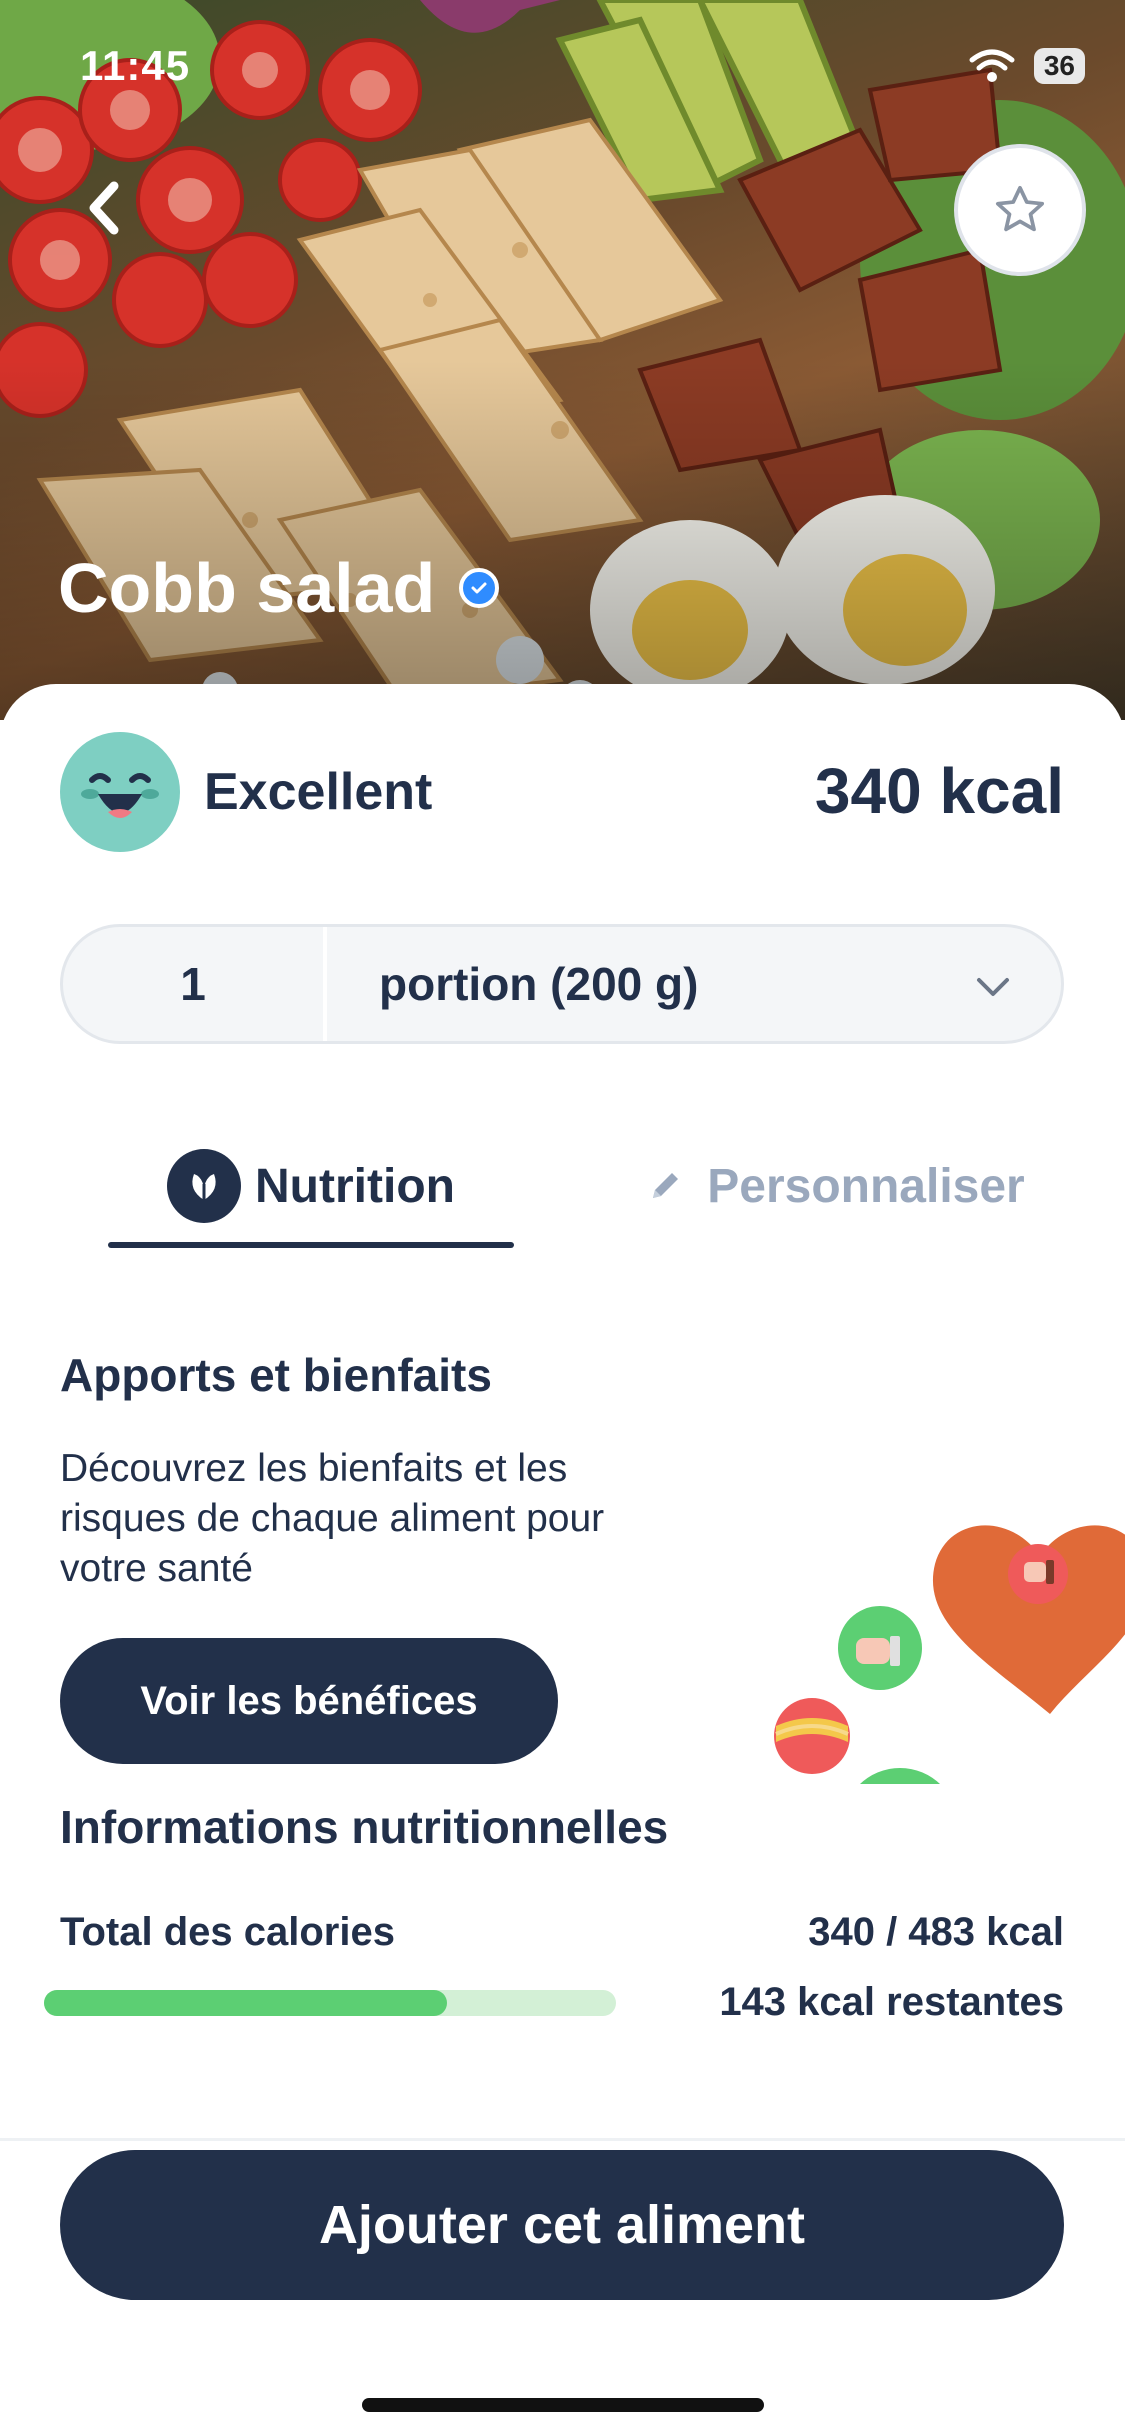 The height and width of the screenshot is (2436, 1125). I want to click on portion-unit-select: portion (200 g), so click(538, 984).